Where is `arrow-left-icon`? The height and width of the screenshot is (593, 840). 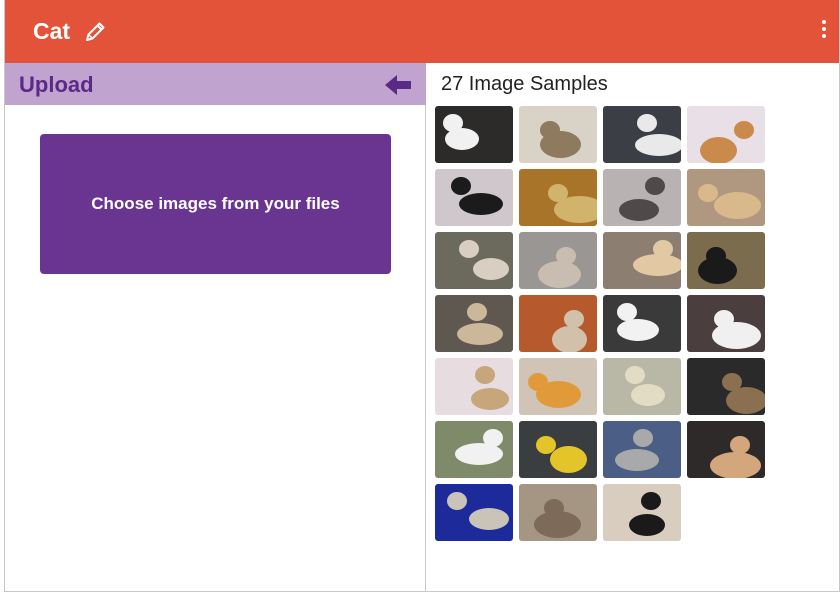 arrow-left-icon is located at coordinates (398, 85).